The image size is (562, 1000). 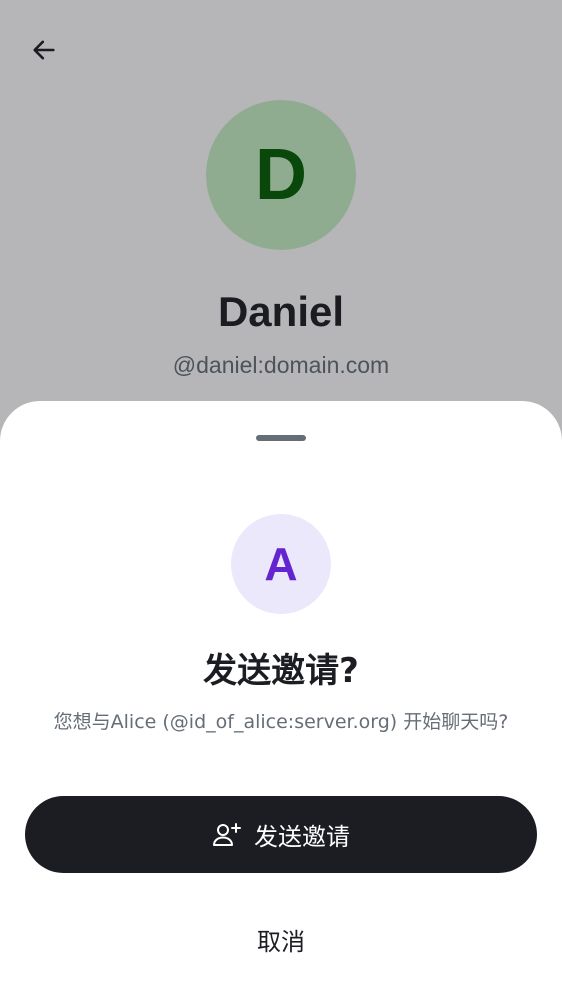 I want to click on cancel-button: 取消, so click(x=281, y=939).